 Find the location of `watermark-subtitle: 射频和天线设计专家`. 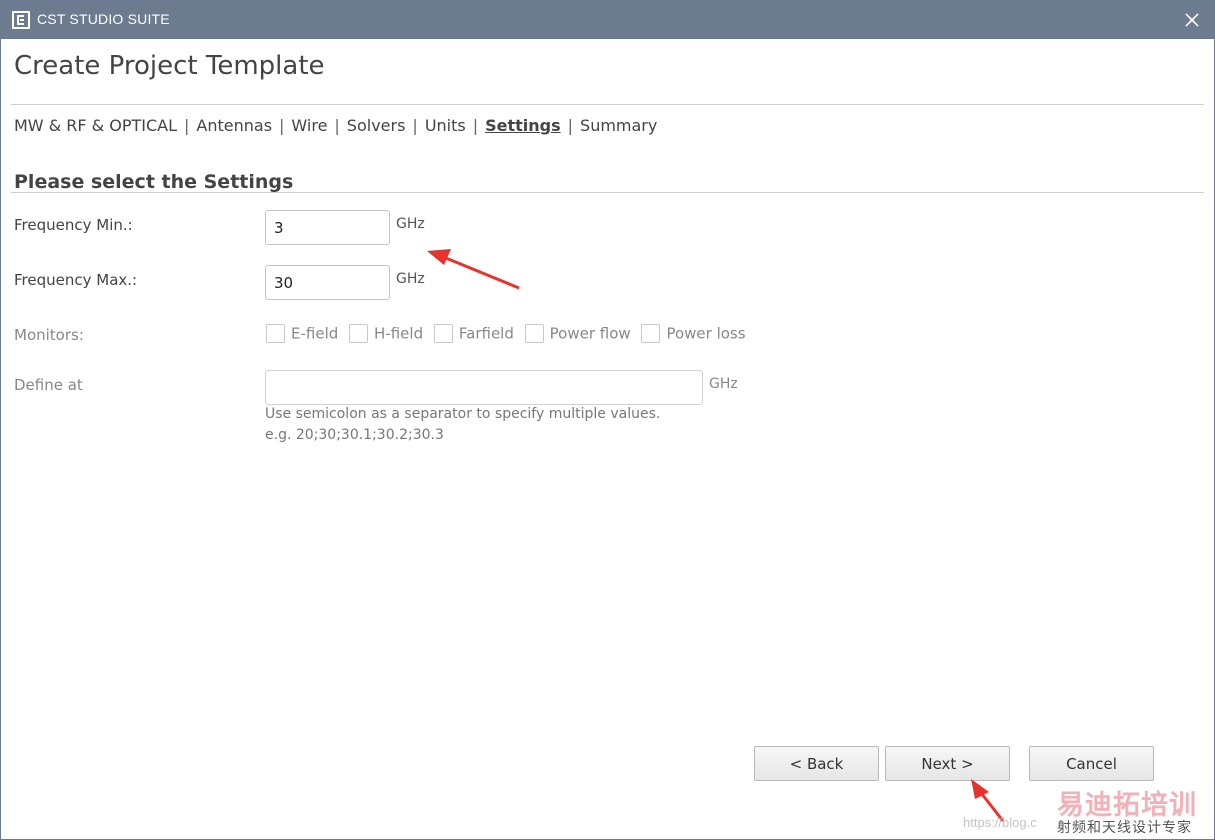

watermark-subtitle: 射频和天线设计专家 is located at coordinates (1124, 828).